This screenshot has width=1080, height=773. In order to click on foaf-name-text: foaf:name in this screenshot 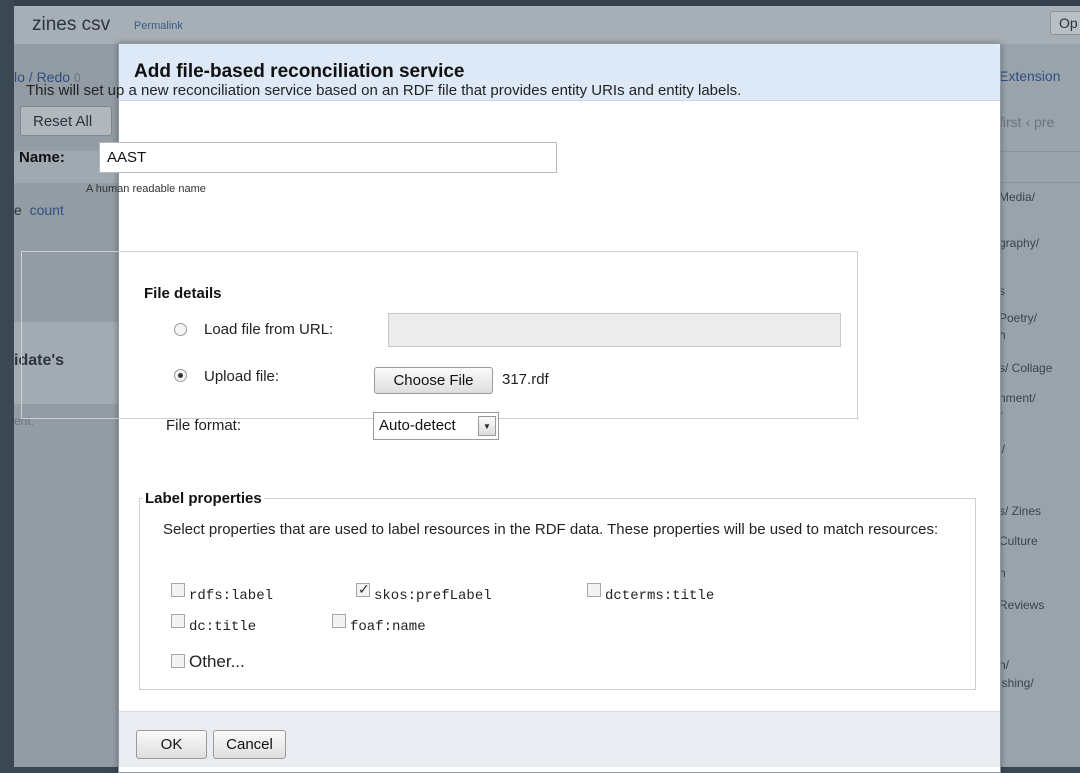, I will do `click(388, 627)`.